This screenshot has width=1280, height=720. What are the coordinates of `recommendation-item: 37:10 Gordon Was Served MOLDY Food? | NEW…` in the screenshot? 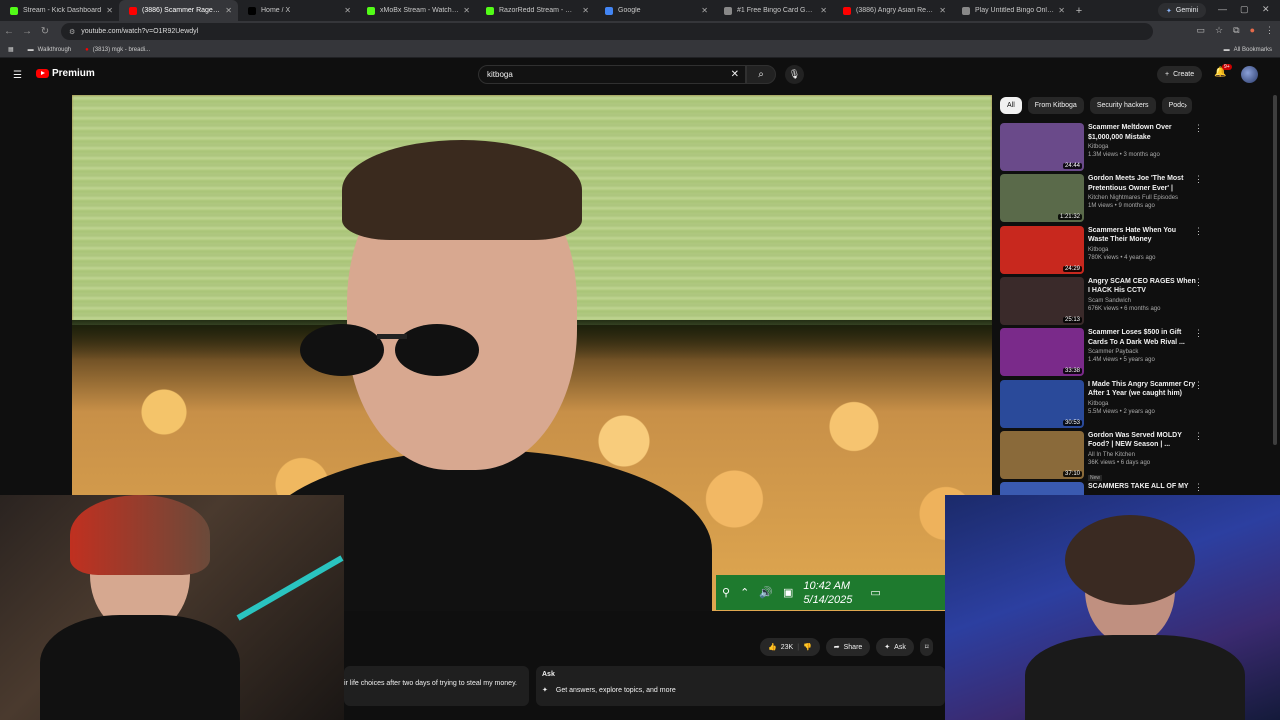 It's located at (1135, 455).